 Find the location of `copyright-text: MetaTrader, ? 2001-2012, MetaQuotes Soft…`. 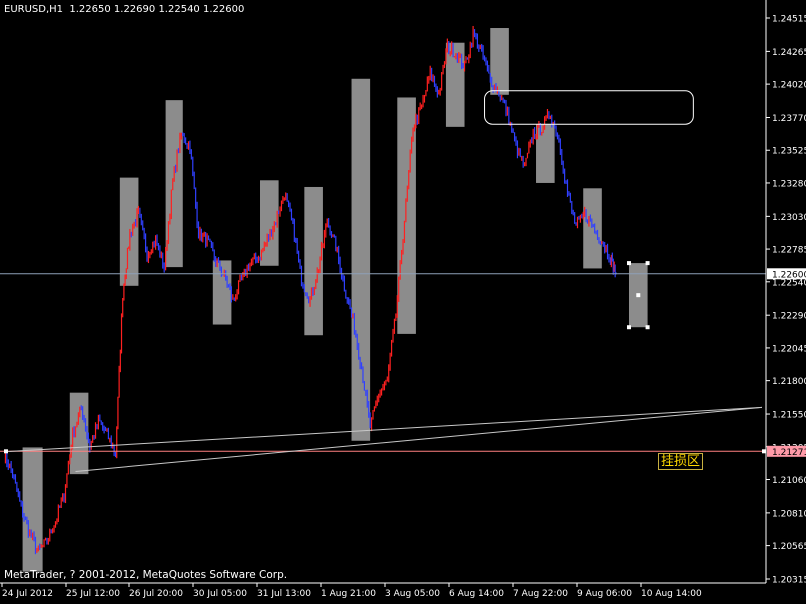

copyright-text: MetaTrader, ? 2001-2012, MetaQuotes Soft… is located at coordinates (146, 575).